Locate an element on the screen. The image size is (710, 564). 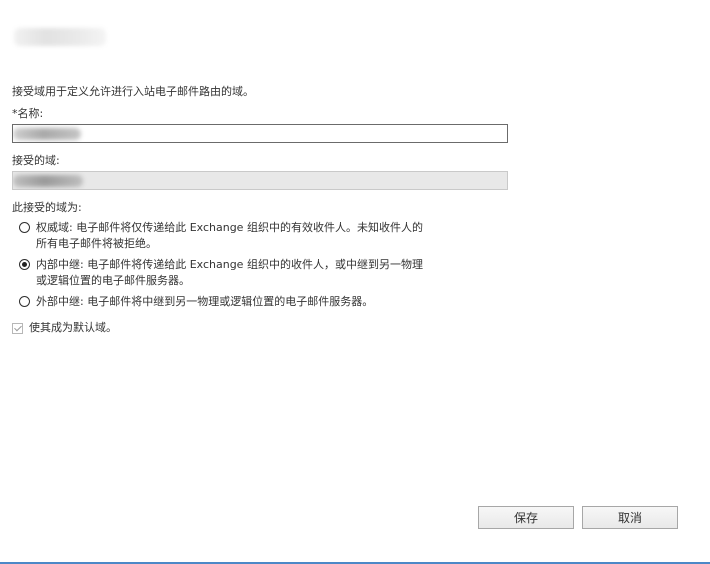
default-domain-checkbox is located at coordinates (17, 328).